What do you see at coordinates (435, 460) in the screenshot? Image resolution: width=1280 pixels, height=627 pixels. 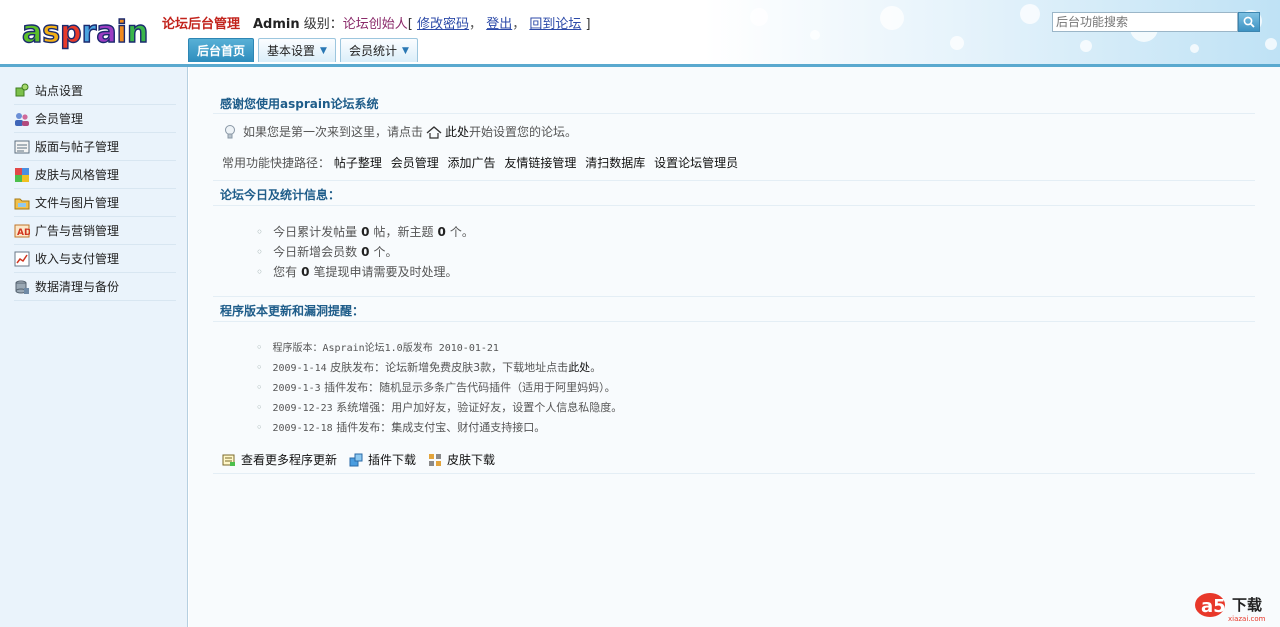 I see `grid-icon` at bounding box center [435, 460].